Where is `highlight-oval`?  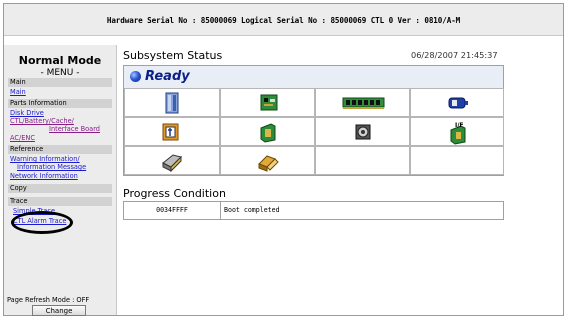 highlight-oval is located at coordinates (42, 222).